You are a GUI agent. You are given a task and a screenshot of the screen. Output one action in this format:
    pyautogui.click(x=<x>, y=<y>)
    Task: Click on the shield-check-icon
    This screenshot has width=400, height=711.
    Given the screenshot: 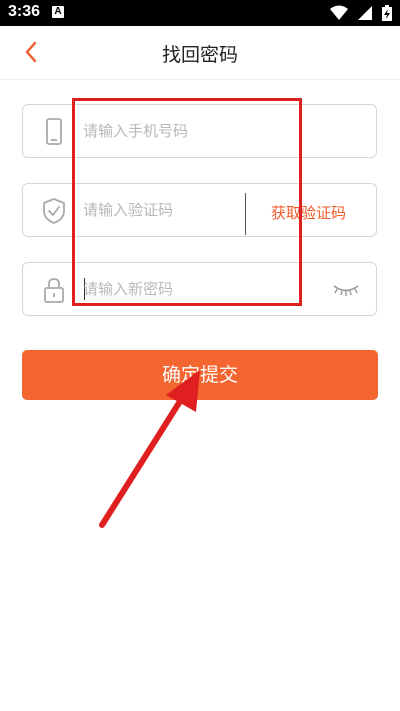 What is the action you would take?
    pyautogui.click(x=54, y=211)
    